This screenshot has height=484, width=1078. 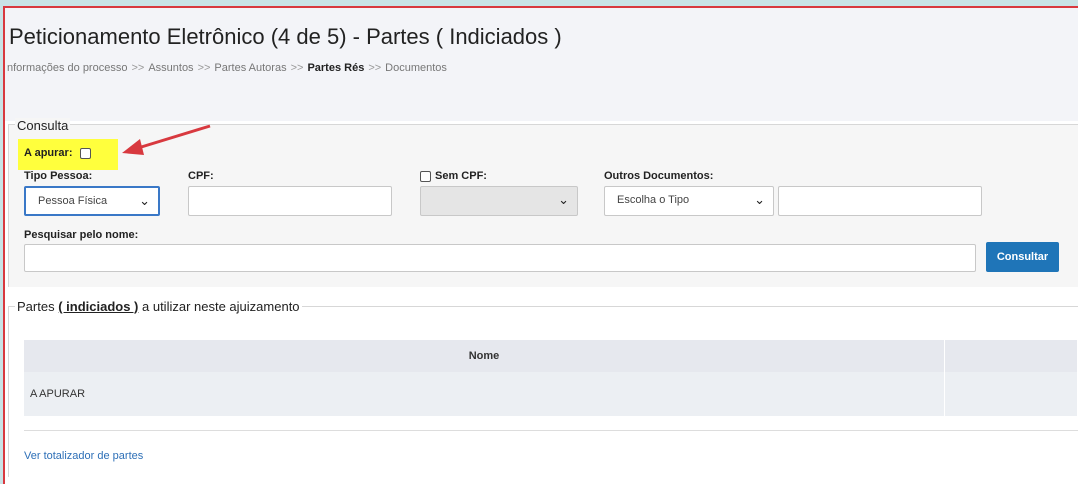 I want to click on a-apurar-field: A apurar:, so click(x=57, y=153).